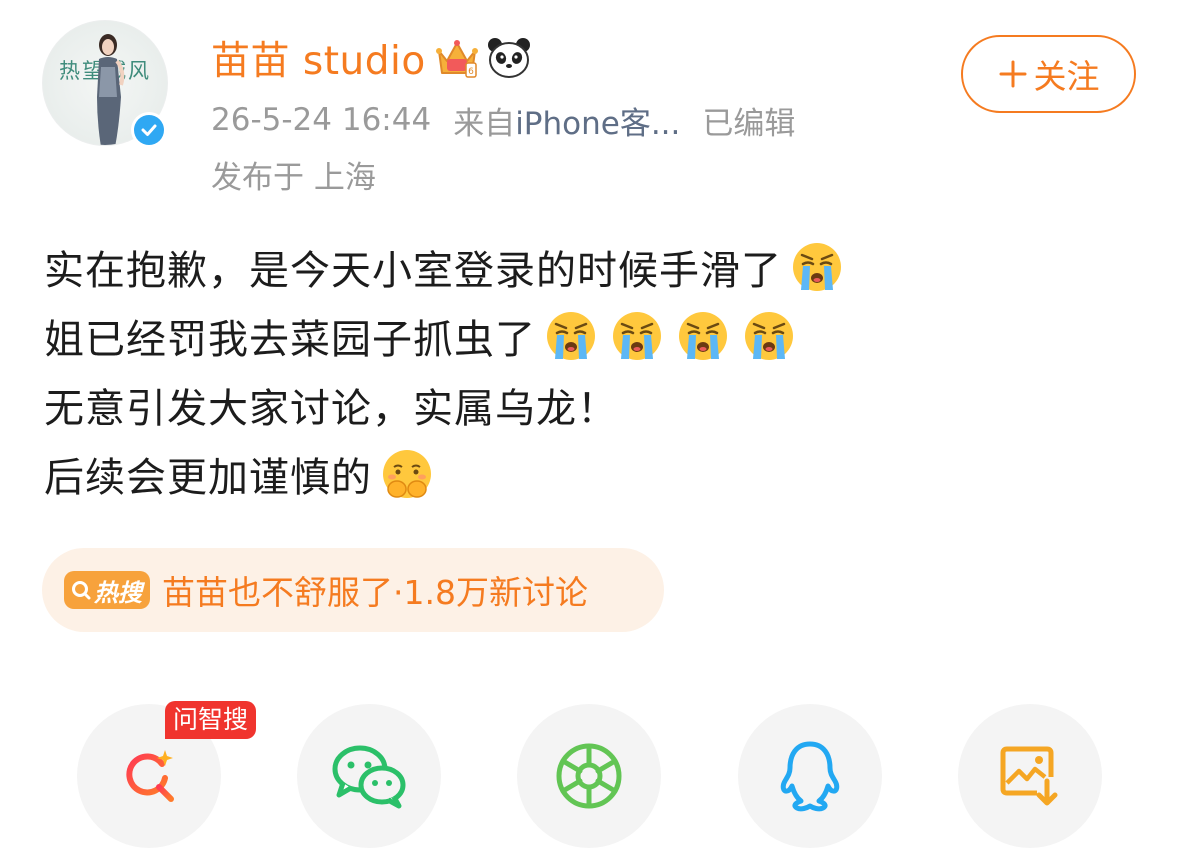 This screenshot has width=1179, height=865. Describe the element at coordinates (1012, 74) in the screenshot. I see `plus-icon` at that location.